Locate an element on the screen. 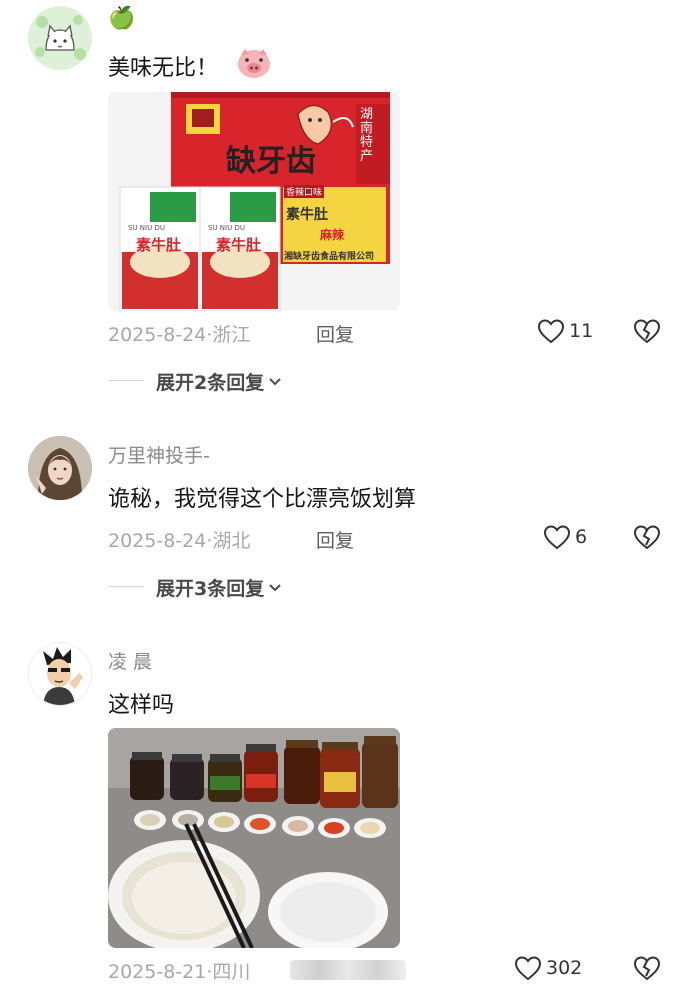  expand-replies-button: 展开2条回复 is located at coordinates (219, 381).